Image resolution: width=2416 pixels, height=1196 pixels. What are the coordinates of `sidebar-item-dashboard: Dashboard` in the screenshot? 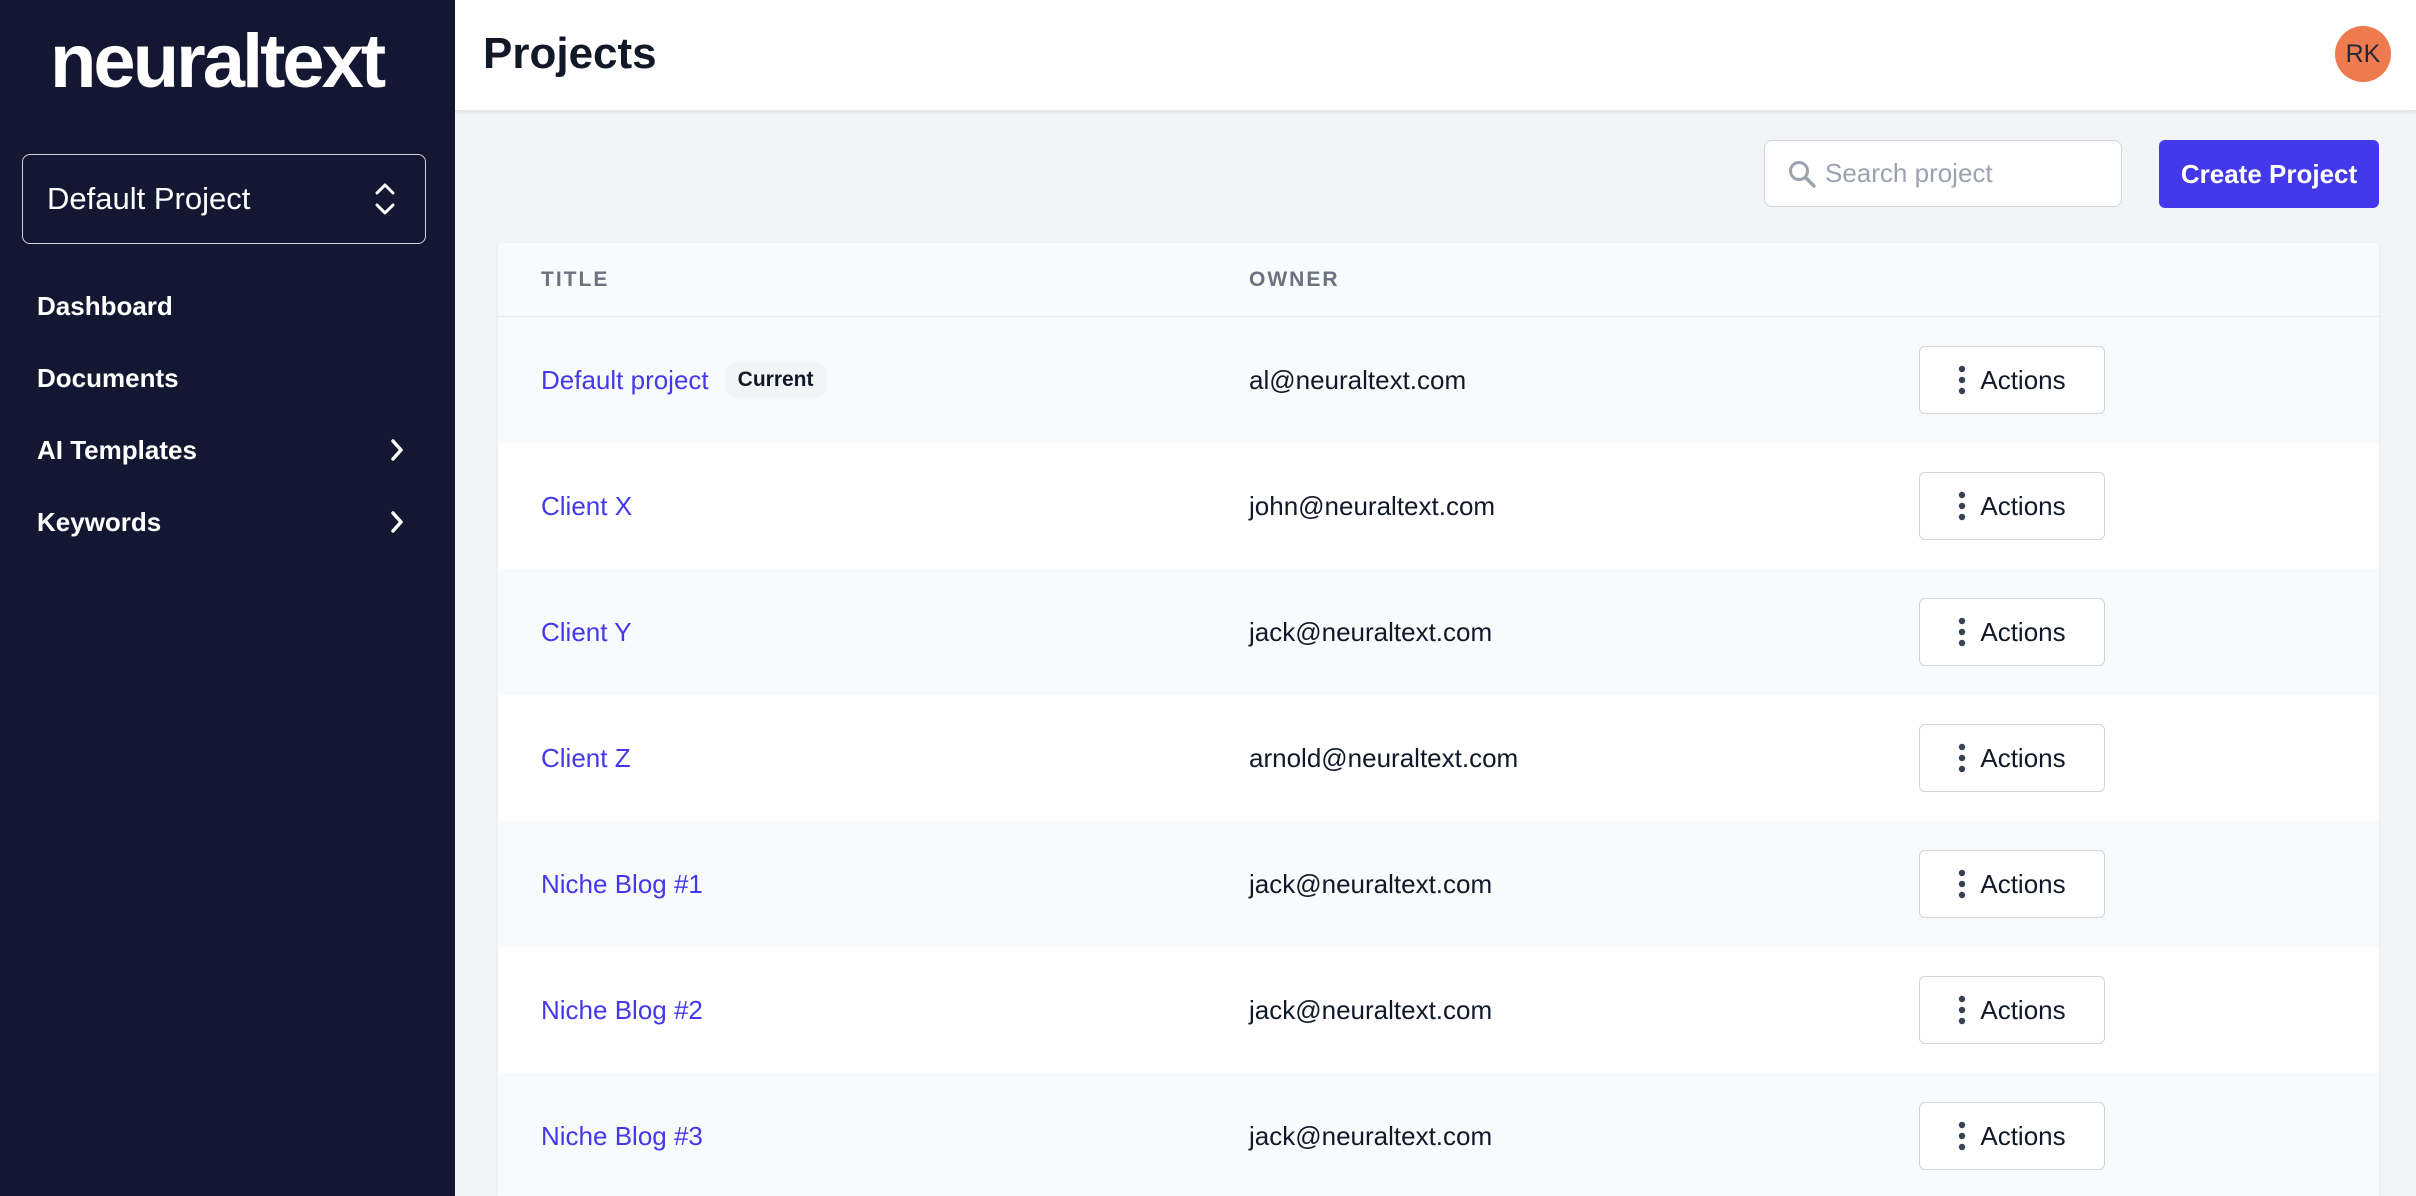 It's located at (227, 306).